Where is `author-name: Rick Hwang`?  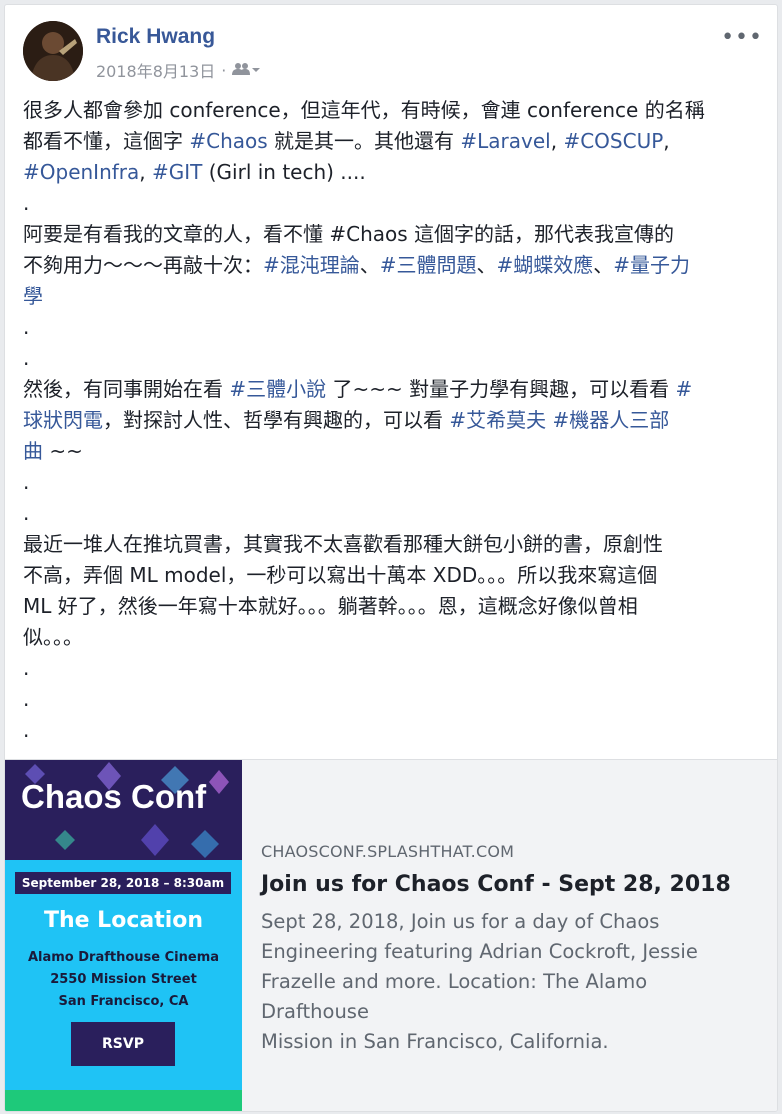
author-name: Rick Hwang is located at coordinates (155, 37).